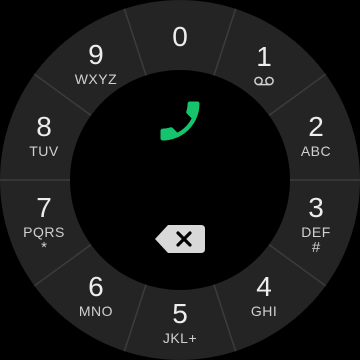  Describe the element at coordinates (44, 126) in the screenshot. I see `dial-key-digit: 8` at that location.